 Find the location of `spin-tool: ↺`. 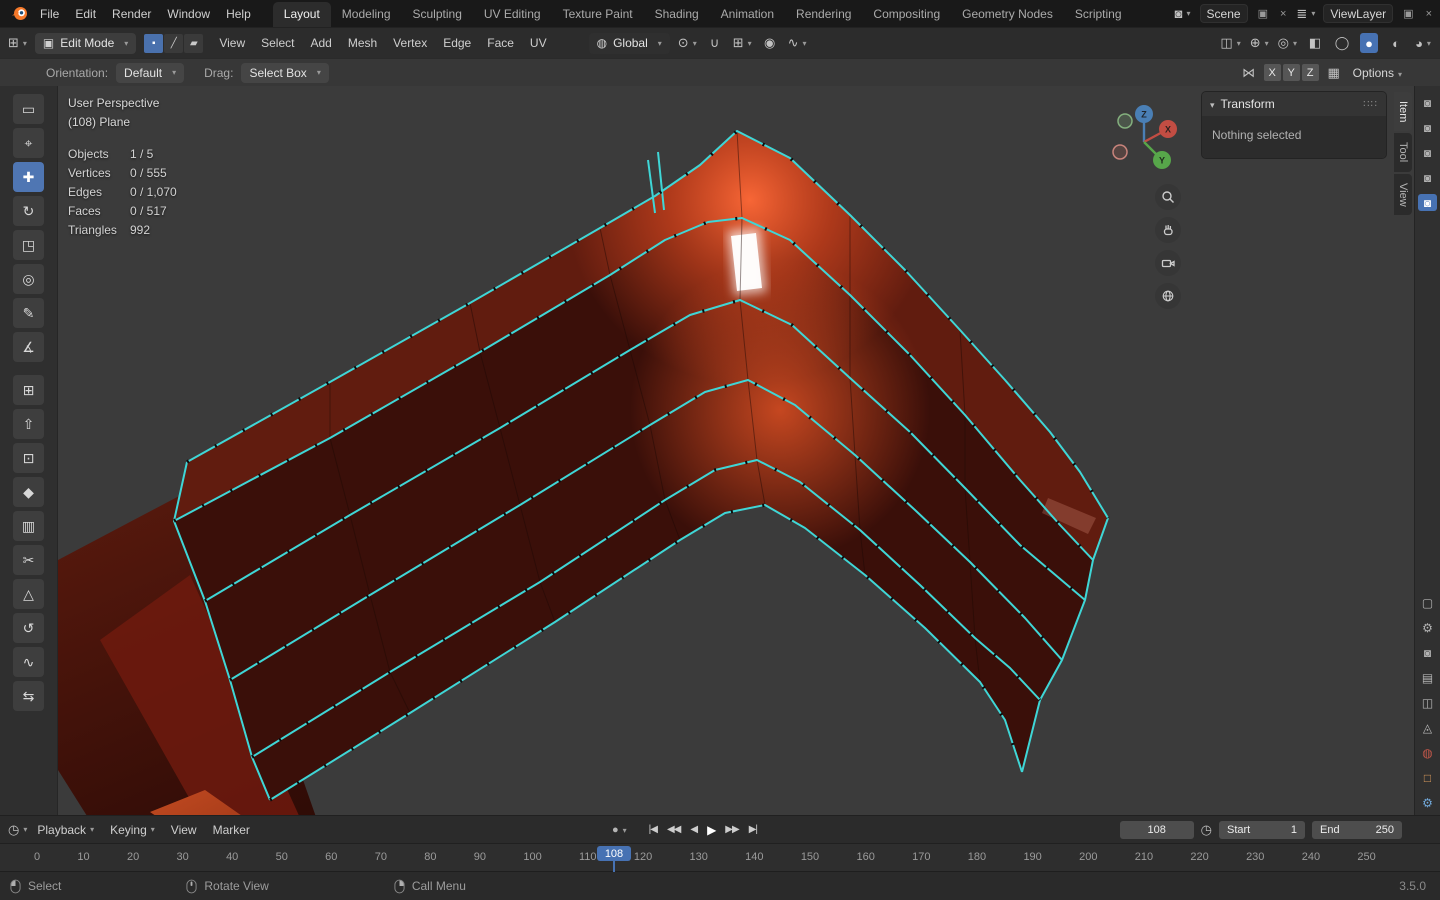

spin-tool: ↺ is located at coordinates (28, 628).